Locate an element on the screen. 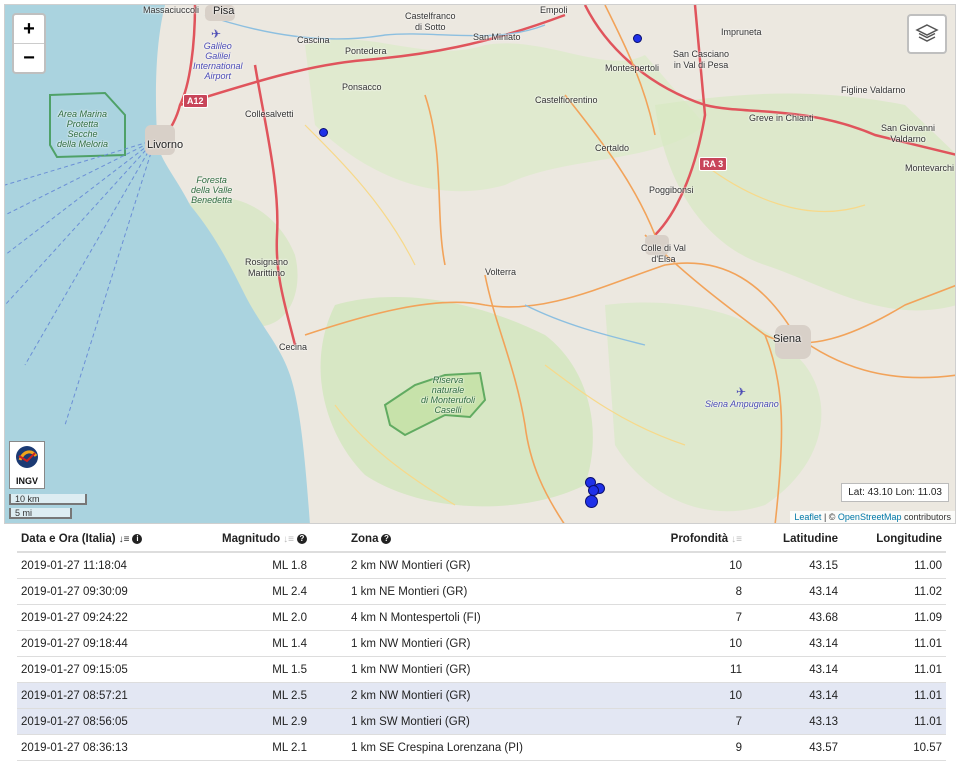 This screenshot has height=764, width=960. leaflet-link: Leaflet is located at coordinates (807, 517).